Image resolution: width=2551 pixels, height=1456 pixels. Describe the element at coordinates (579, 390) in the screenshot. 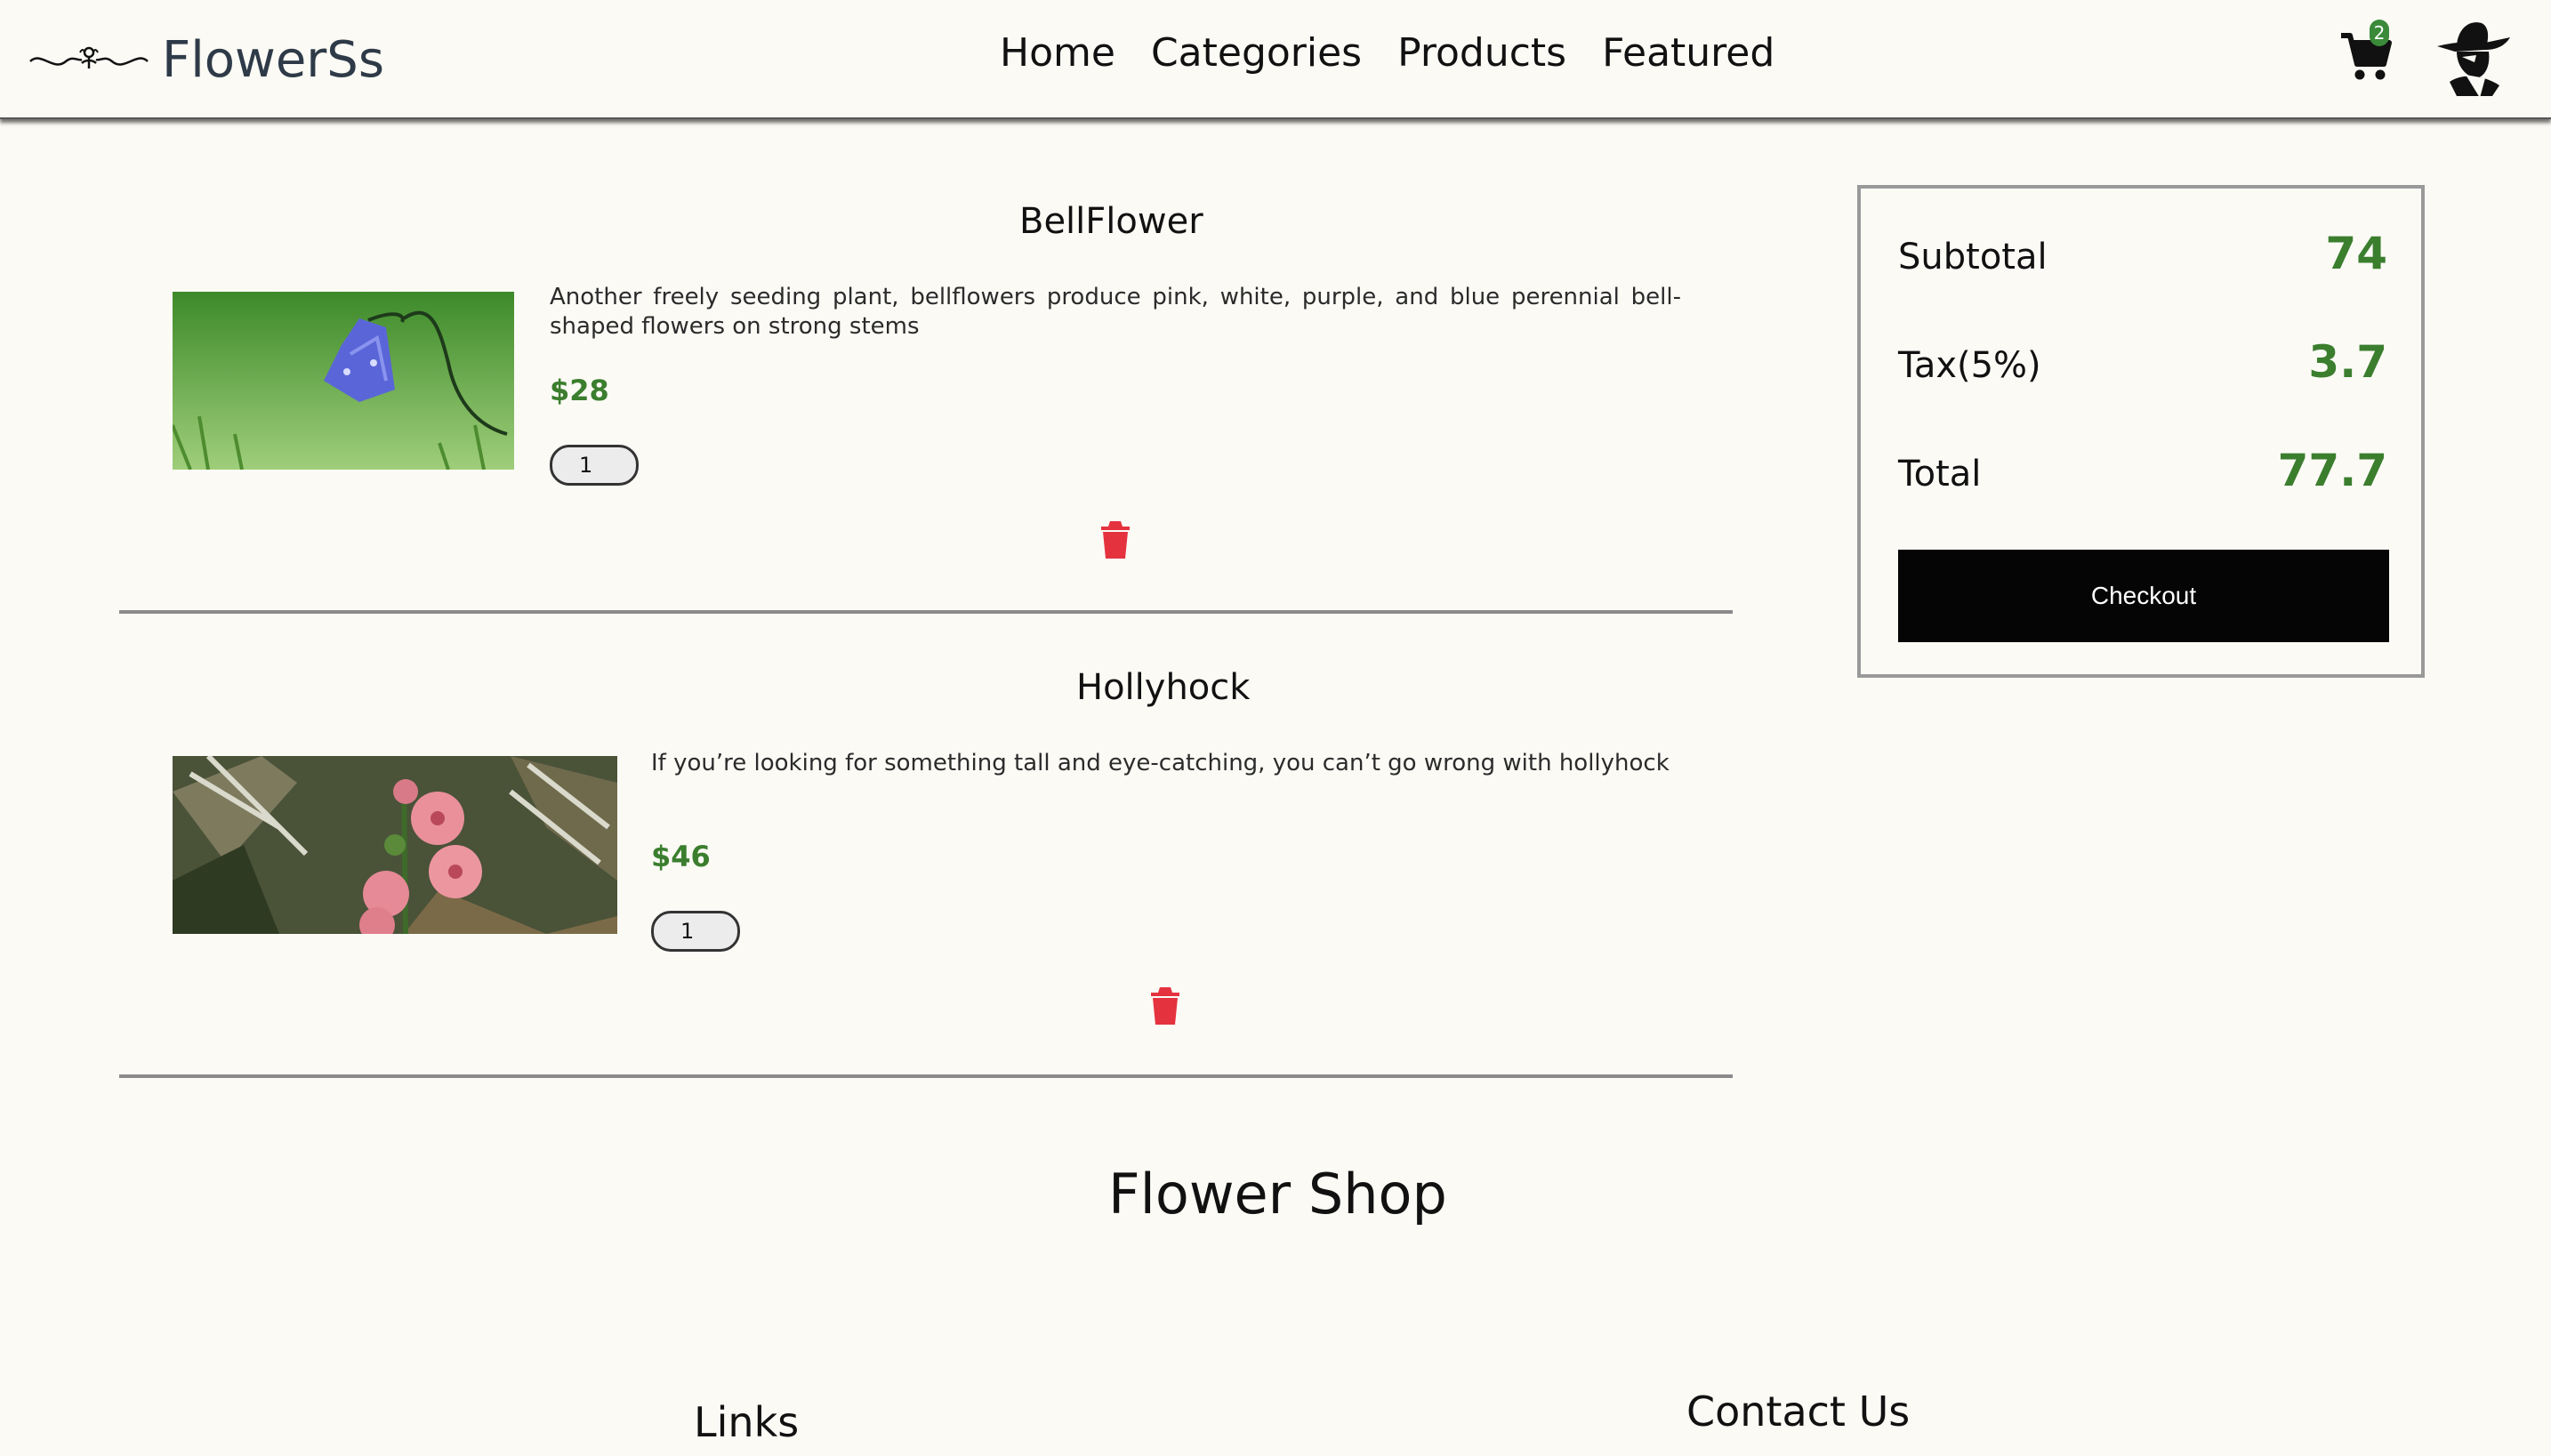

I see `item-price: $28` at that location.